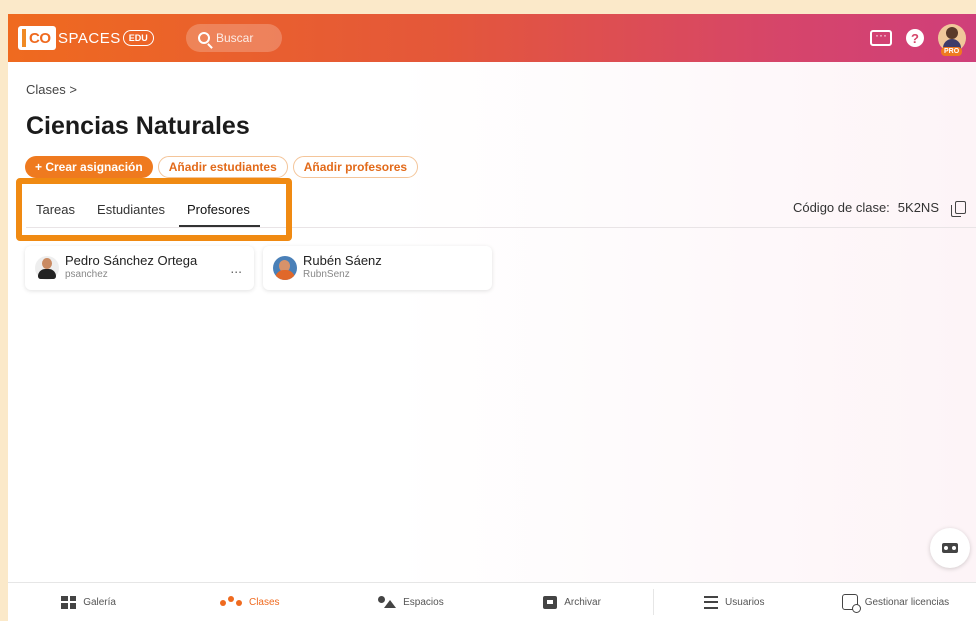 Image resolution: width=976 pixels, height=621 pixels. What do you see at coordinates (99, 602) in the screenshot?
I see `nav-label: Galería` at bounding box center [99, 602].